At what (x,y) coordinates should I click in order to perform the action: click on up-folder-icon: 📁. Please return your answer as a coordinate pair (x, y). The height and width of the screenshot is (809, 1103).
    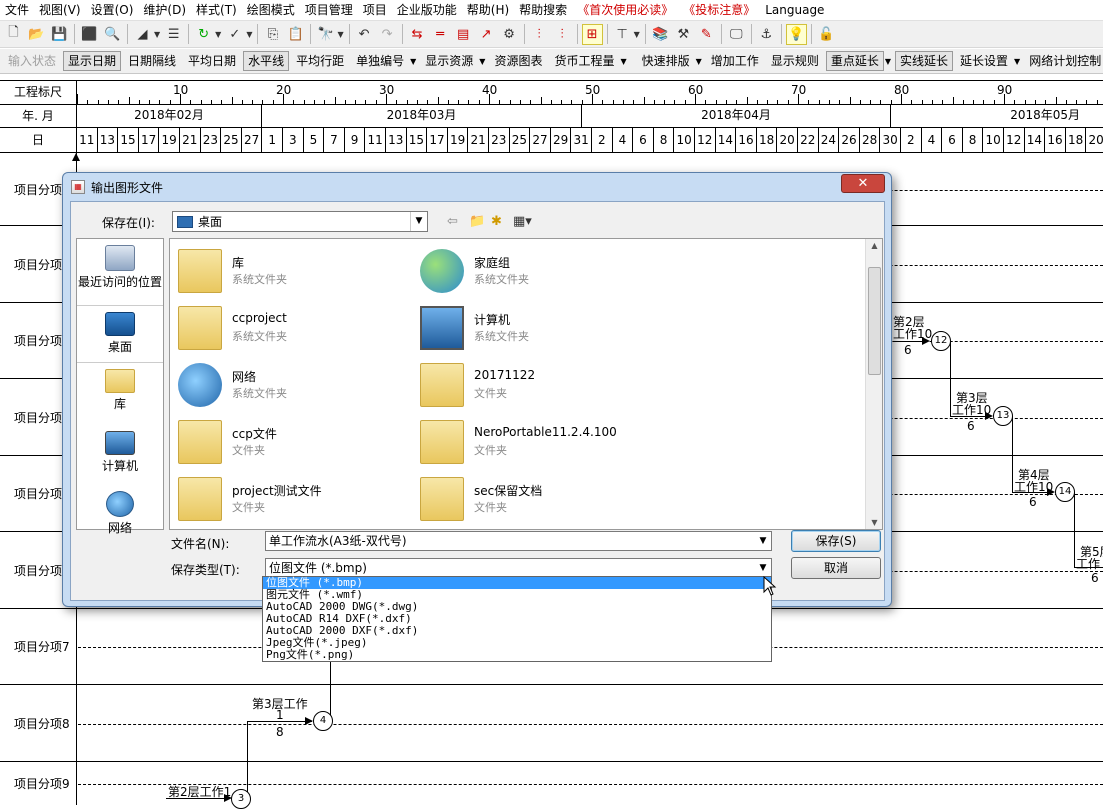
    Looking at the image, I should click on (477, 221).